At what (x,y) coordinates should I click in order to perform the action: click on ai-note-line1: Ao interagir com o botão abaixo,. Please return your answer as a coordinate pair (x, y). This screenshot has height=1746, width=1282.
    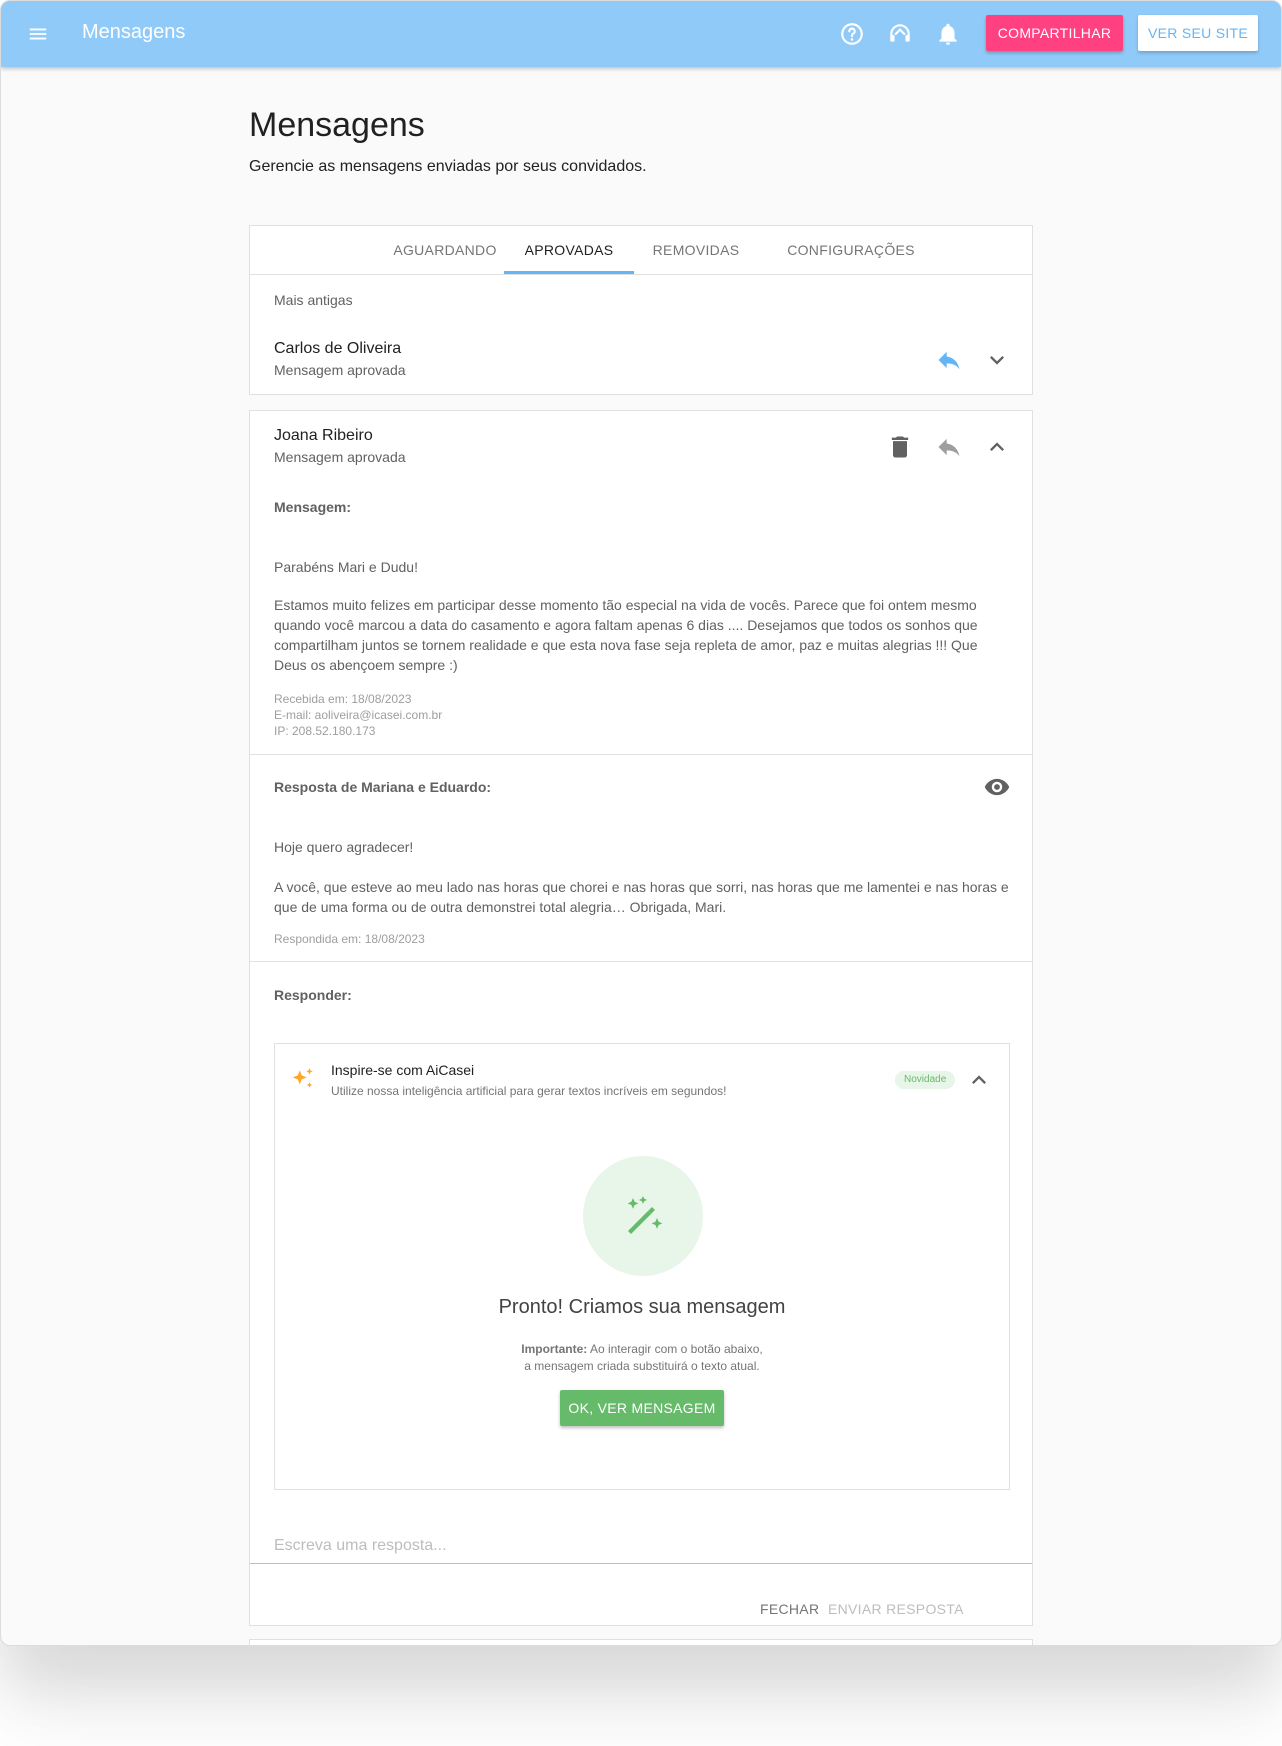
    Looking at the image, I should click on (675, 1349).